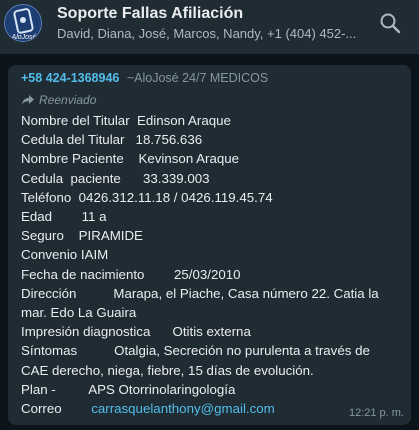 The width and height of the screenshot is (419, 430). What do you see at coordinates (210, 100) in the screenshot?
I see `forwarded-label: Reenviado` at bounding box center [210, 100].